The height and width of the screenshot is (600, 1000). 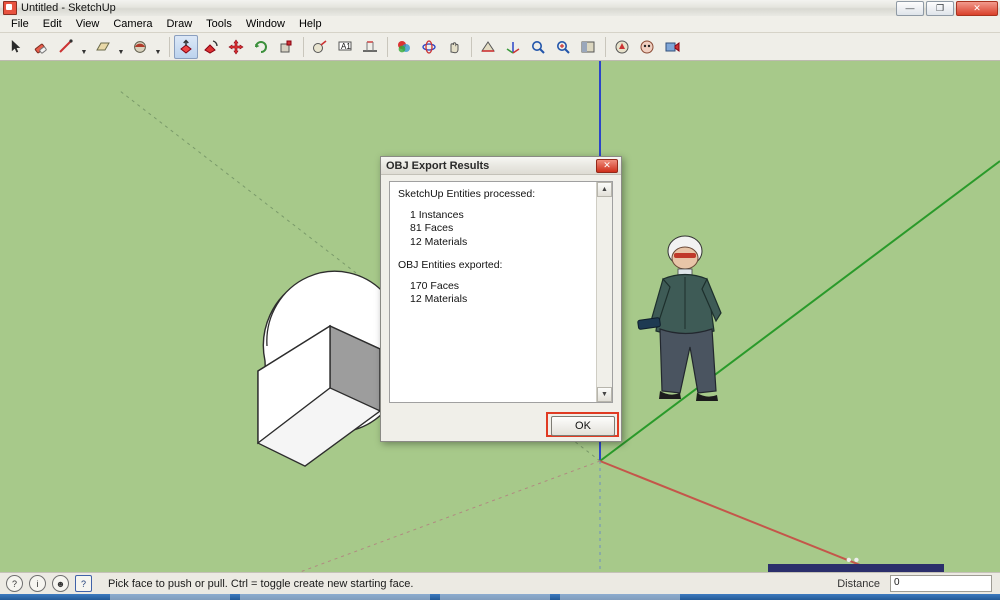 What do you see at coordinates (439, 241) in the screenshot?
I see `entities-row-materials: 12 Materials` at bounding box center [439, 241].